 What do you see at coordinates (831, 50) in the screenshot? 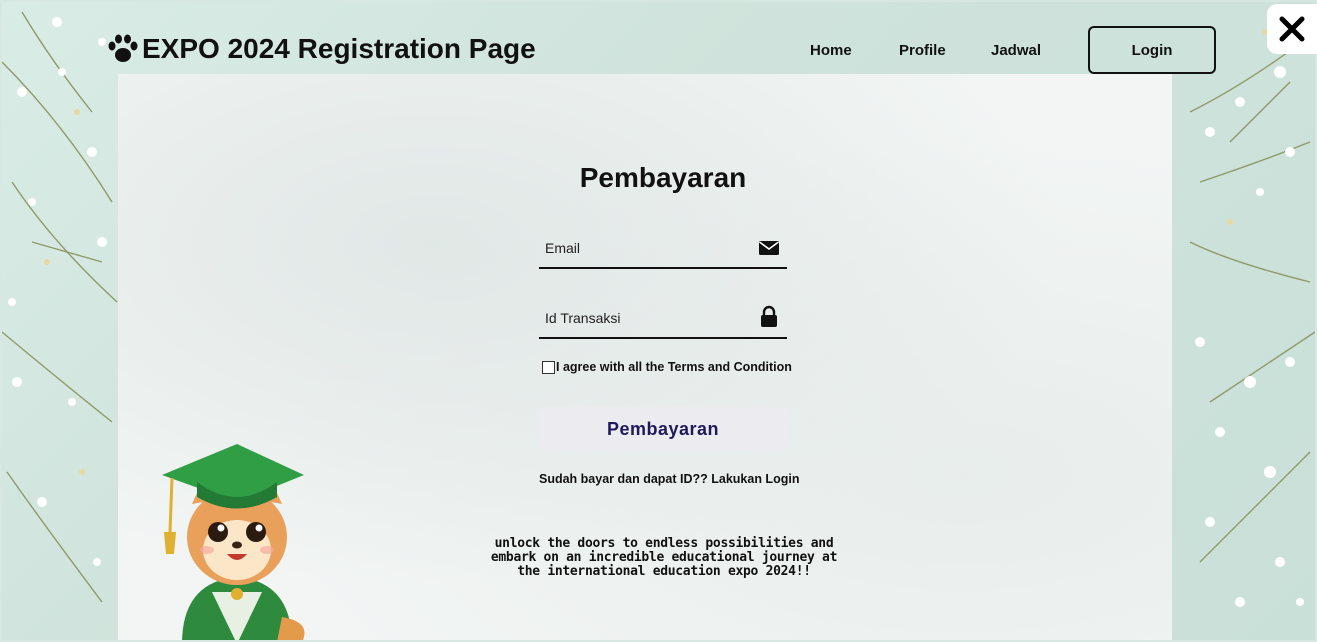
I see `nav-home-link: Home` at bounding box center [831, 50].